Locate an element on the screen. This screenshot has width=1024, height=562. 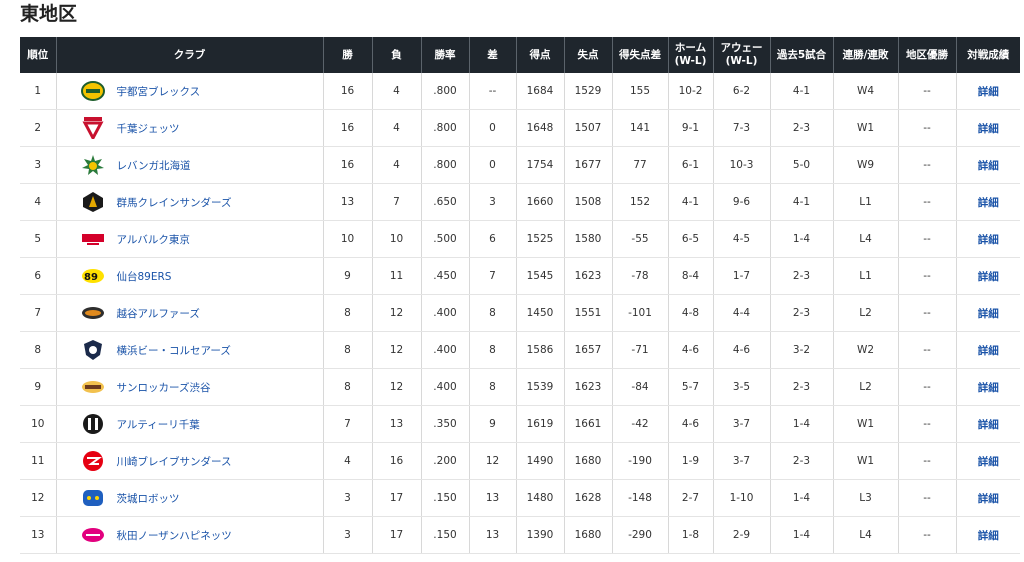
club-link: 茨城ロボッツ is located at coordinates (148, 498).